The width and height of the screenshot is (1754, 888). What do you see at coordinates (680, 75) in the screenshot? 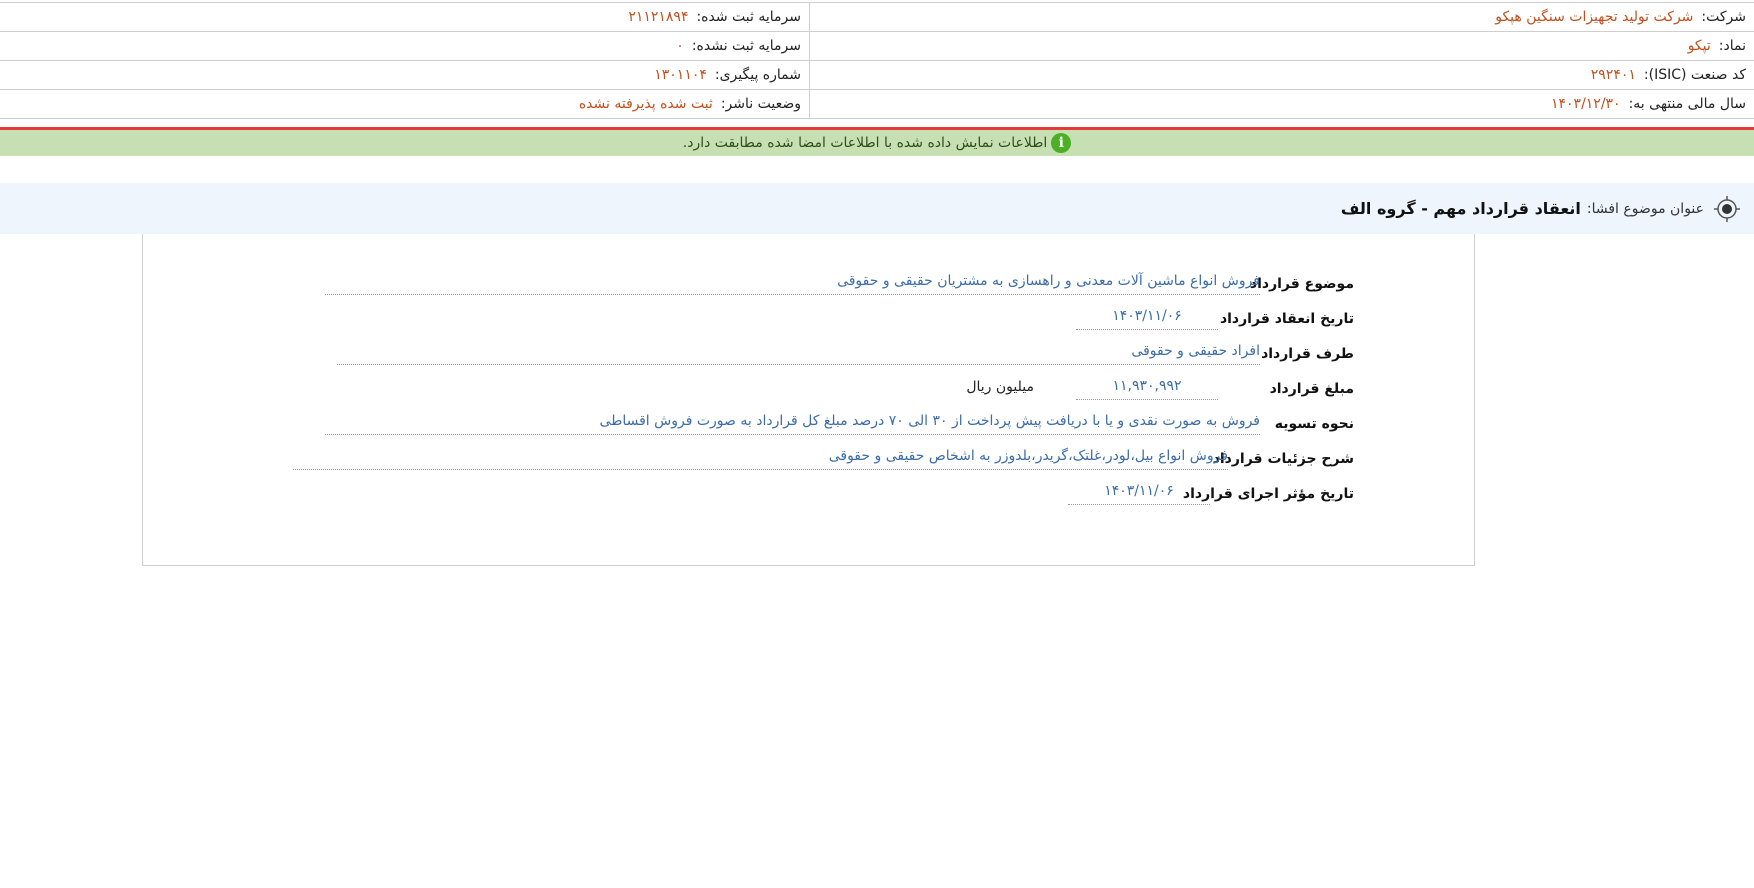
I see `tracking-number-value: ۱۳۰۱۱۰۴` at bounding box center [680, 75].